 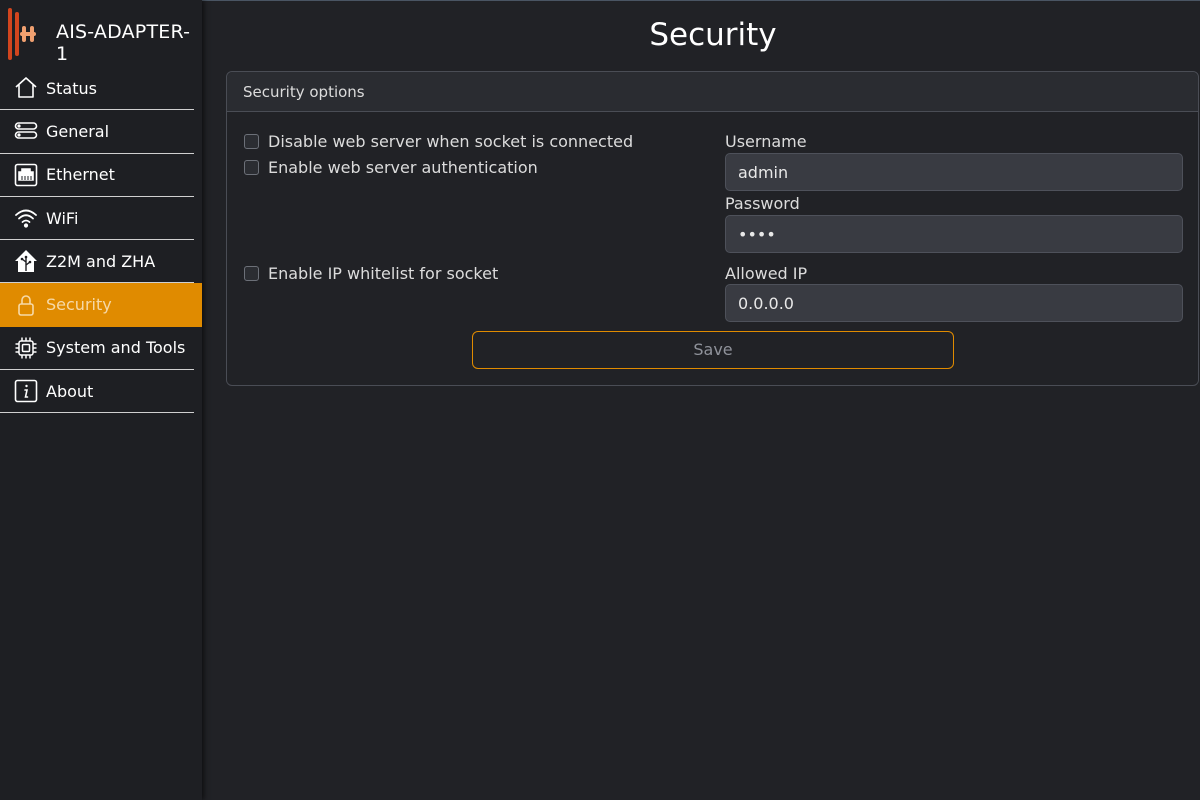 What do you see at coordinates (101, 261) in the screenshot?
I see `sidebar-item-label: Z2M and ZHA` at bounding box center [101, 261].